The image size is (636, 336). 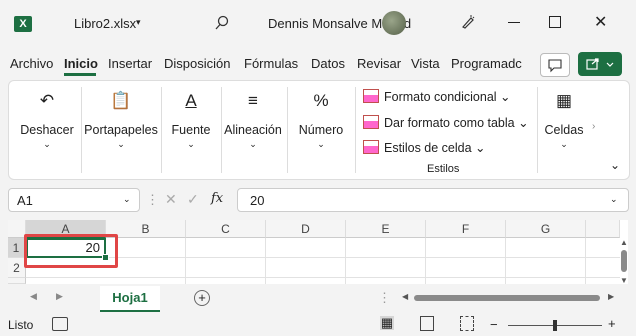 What do you see at coordinates (33, 296) in the screenshot?
I see `sheet-prev-icon: ◀` at bounding box center [33, 296].